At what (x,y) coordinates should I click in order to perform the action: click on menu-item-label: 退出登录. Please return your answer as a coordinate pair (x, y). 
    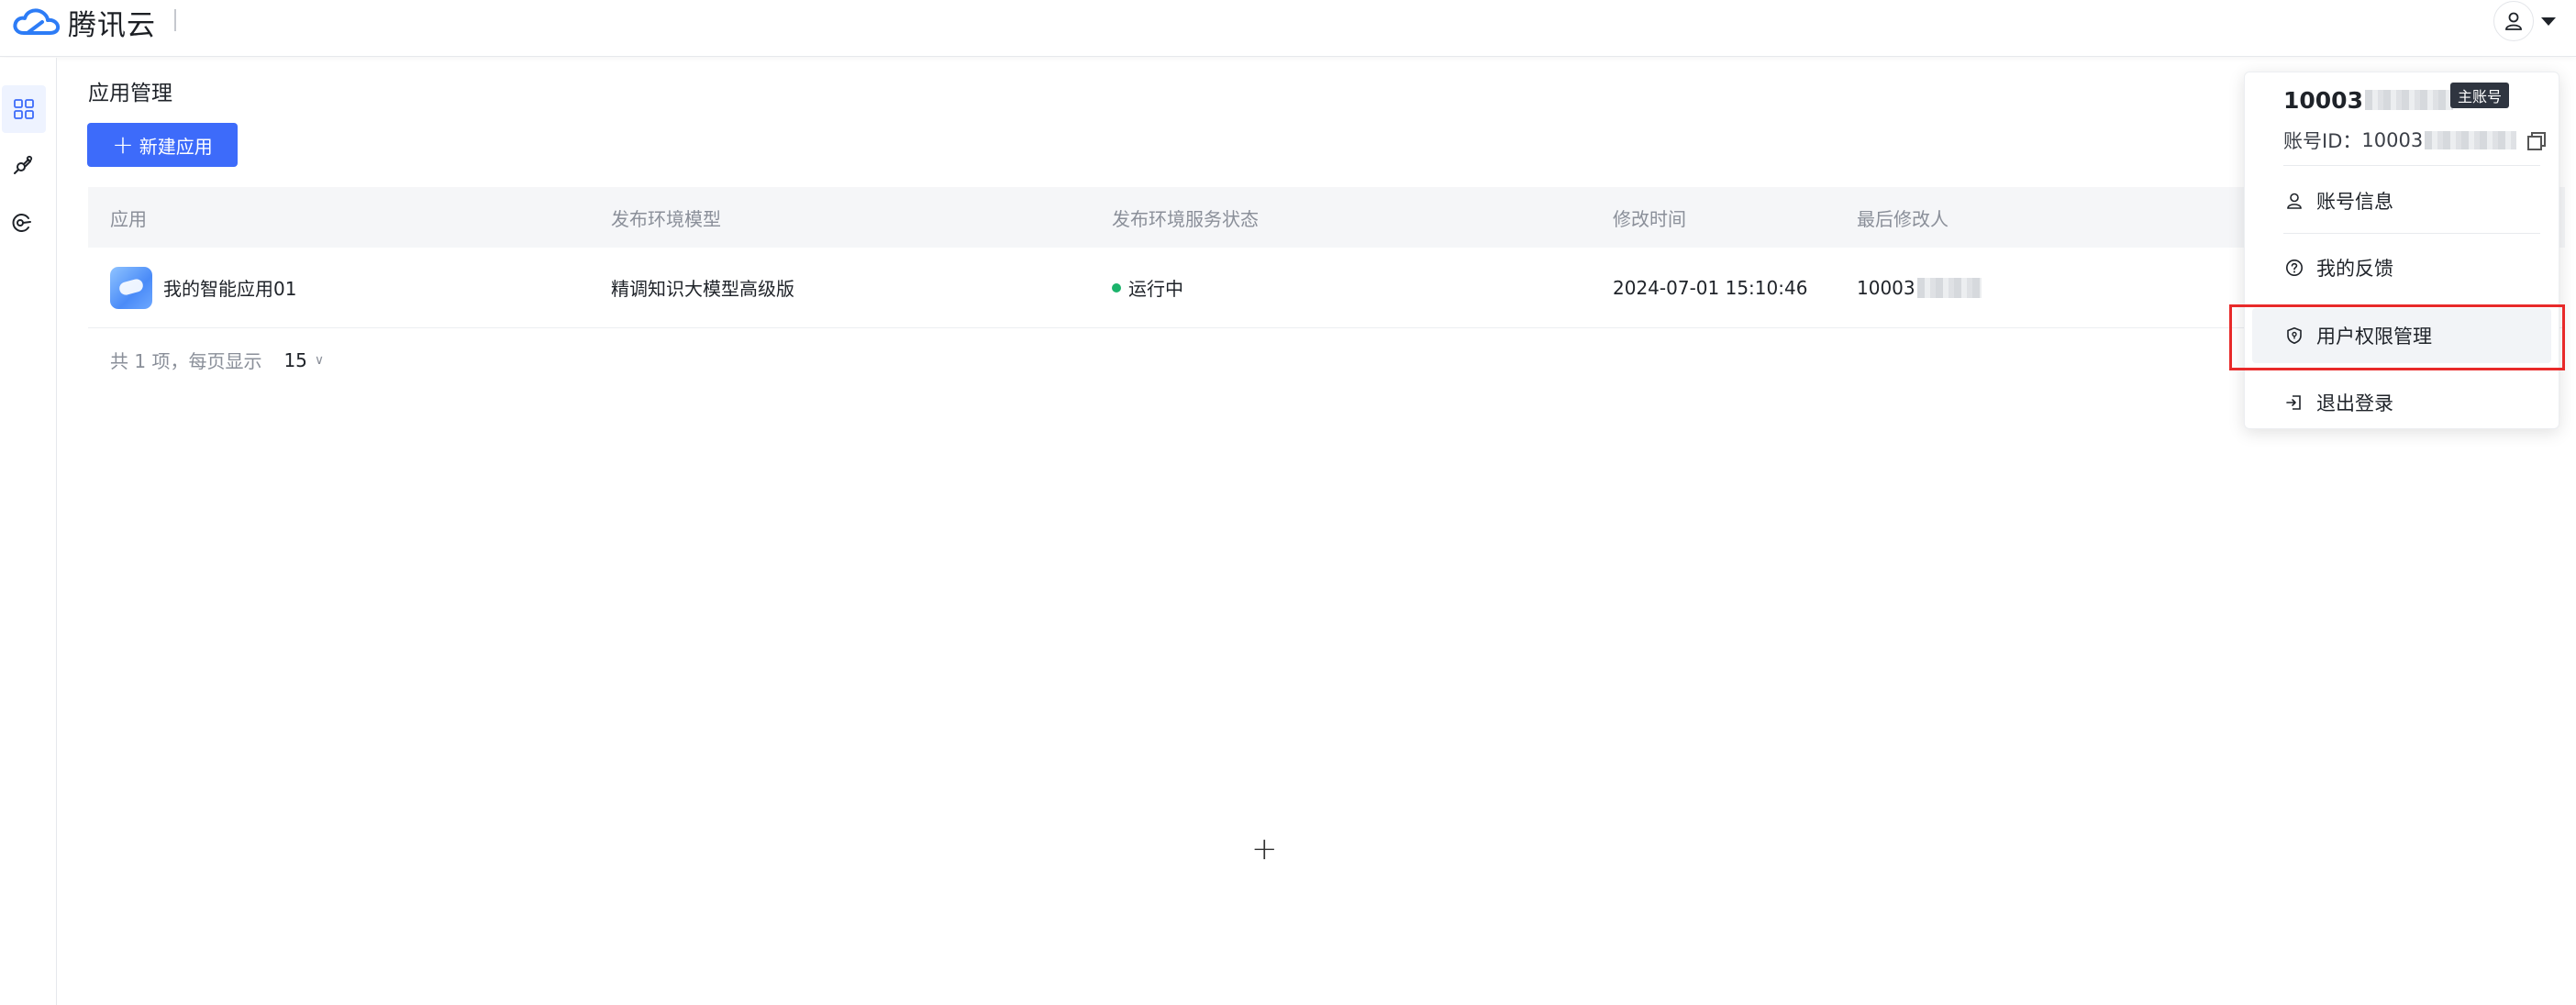
    Looking at the image, I should click on (2354, 403).